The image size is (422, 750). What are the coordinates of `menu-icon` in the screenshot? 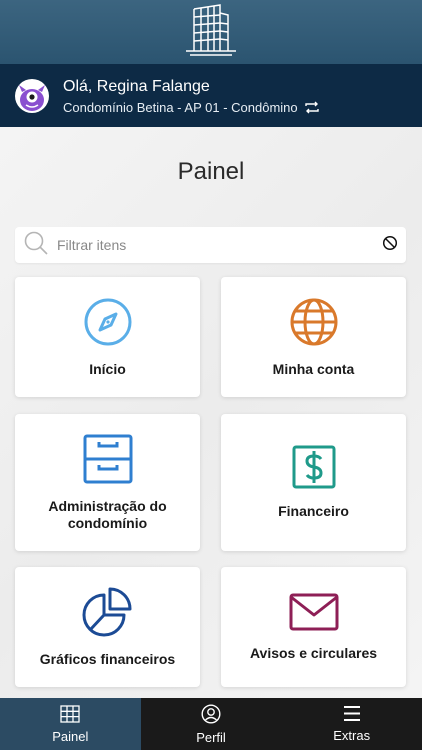 It's located at (352, 715).